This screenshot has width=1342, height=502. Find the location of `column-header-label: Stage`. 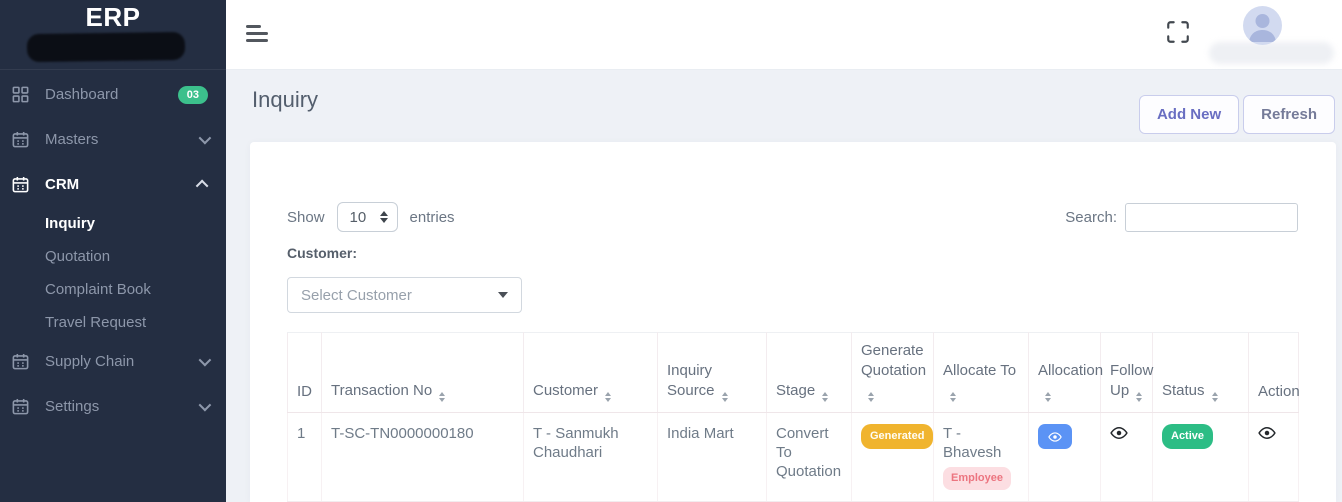

column-header-label: Stage is located at coordinates (796, 390).